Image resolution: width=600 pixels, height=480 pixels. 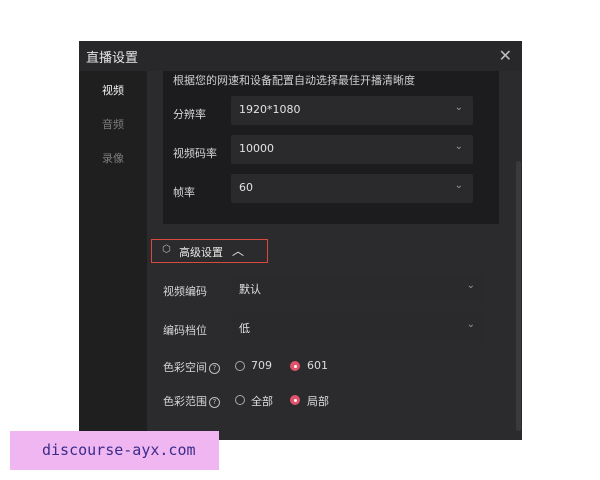 What do you see at coordinates (294, 80) in the screenshot?
I see `auto-quality-hint: 根据您的网速和设备配置自动选择最佳开播清晰度` at bounding box center [294, 80].